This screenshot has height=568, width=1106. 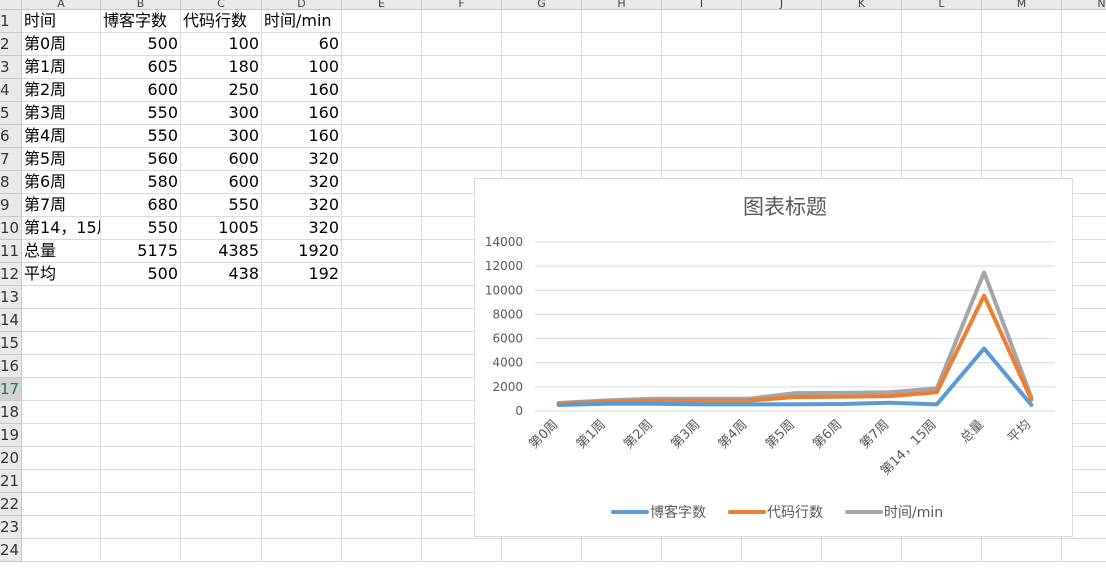 What do you see at coordinates (11, 366) in the screenshot?
I see `row-header-16: 16` at bounding box center [11, 366].